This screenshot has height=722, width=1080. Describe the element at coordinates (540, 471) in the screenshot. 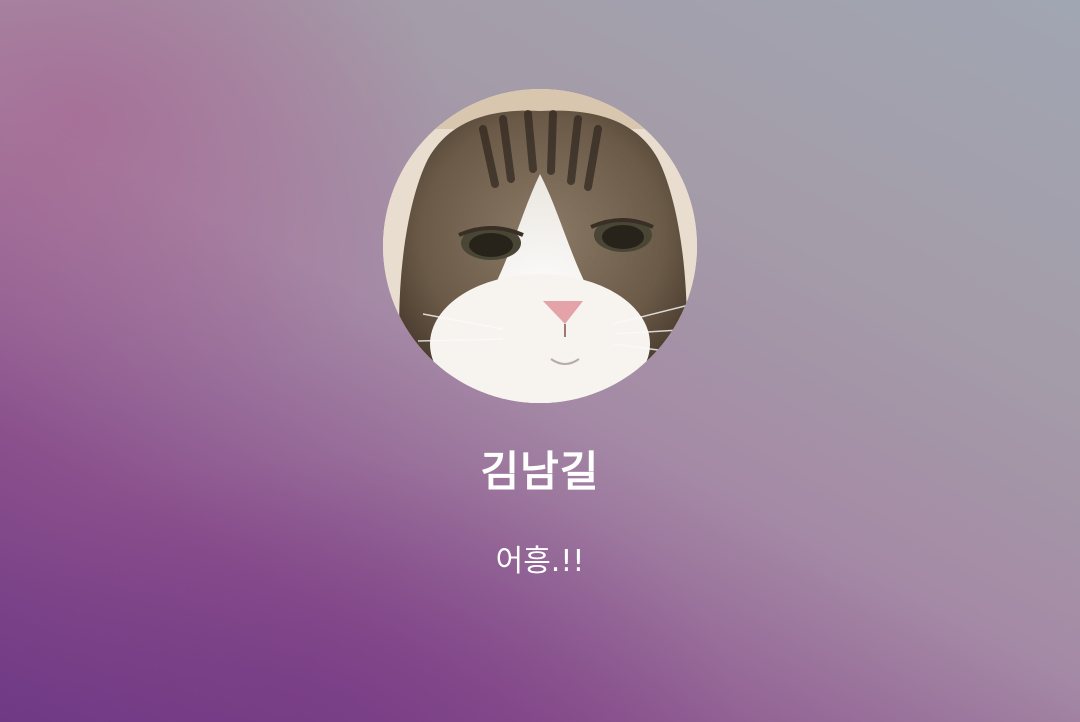

I see `profile-name: 김남길` at that location.